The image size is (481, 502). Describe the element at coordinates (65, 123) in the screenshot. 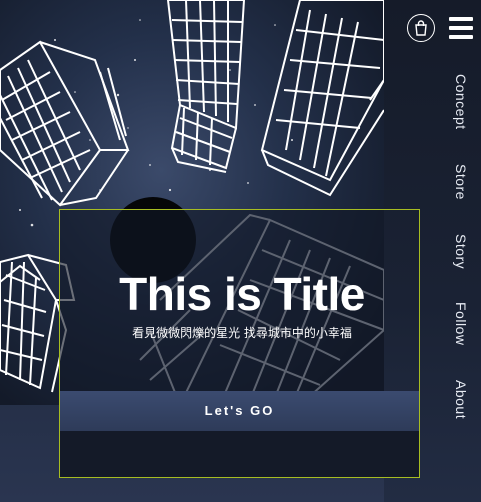

I see `building-left-upper` at that location.